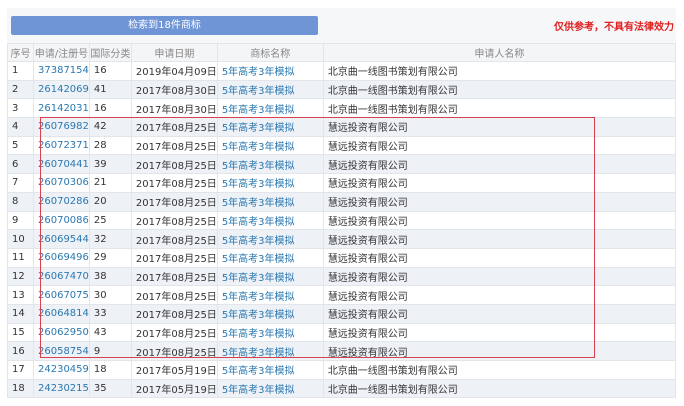 This screenshot has width=684, height=406. I want to click on row-index: 6, so click(20, 164).